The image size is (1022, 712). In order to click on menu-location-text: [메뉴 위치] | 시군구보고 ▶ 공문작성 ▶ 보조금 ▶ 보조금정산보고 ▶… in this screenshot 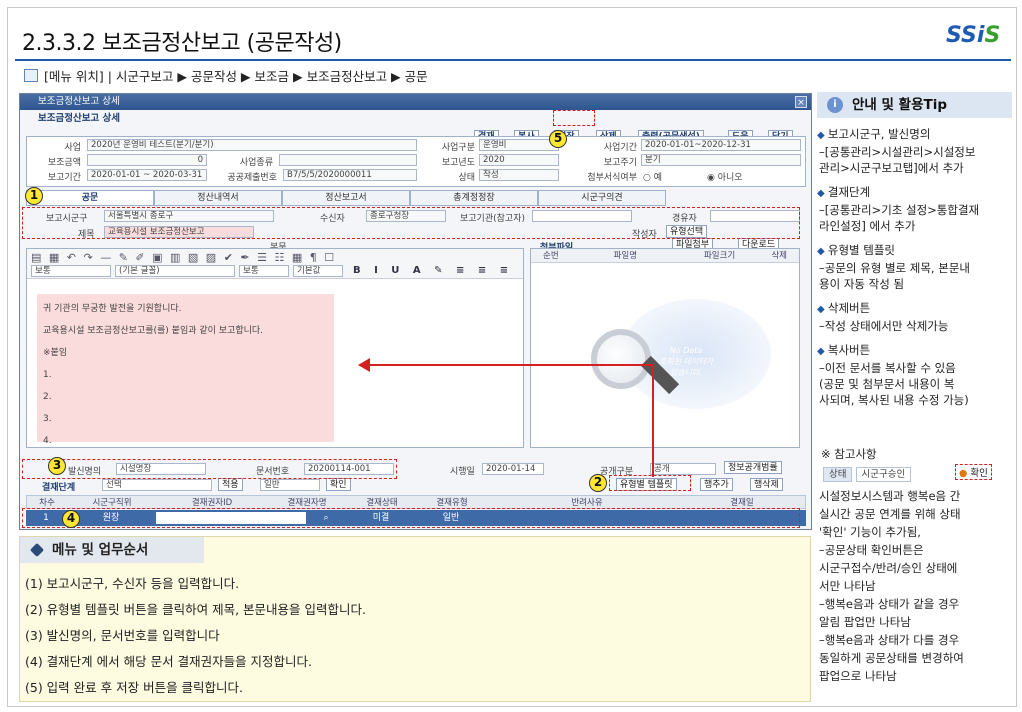, I will do `click(236, 76)`.